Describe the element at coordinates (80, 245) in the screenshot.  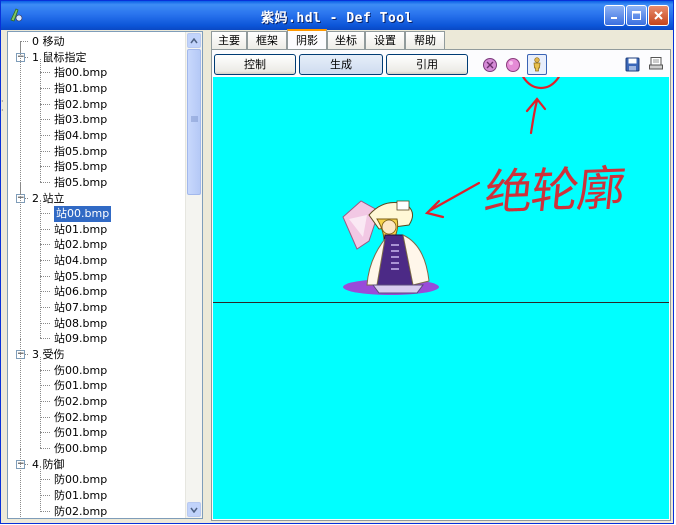
I see `tree-item: 站02.bmp` at that location.